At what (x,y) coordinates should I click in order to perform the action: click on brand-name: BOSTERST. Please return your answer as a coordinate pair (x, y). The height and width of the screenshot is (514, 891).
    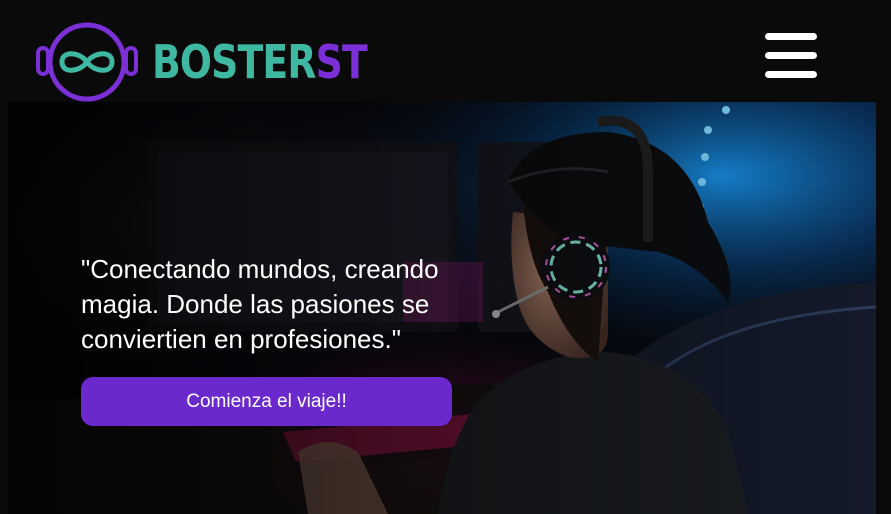
    Looking at the image, I should click on (260, 62).